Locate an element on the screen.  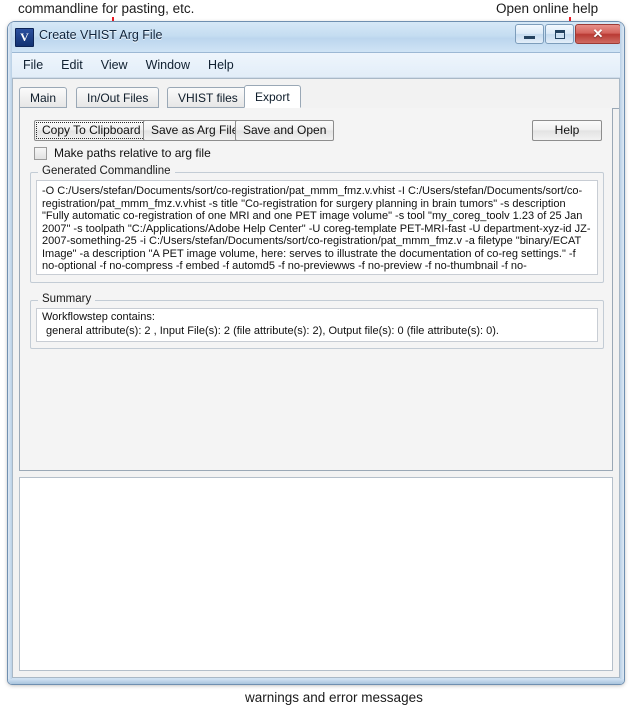
menu-bar: File Edit View Window Help is located at coordinates (316, 65).